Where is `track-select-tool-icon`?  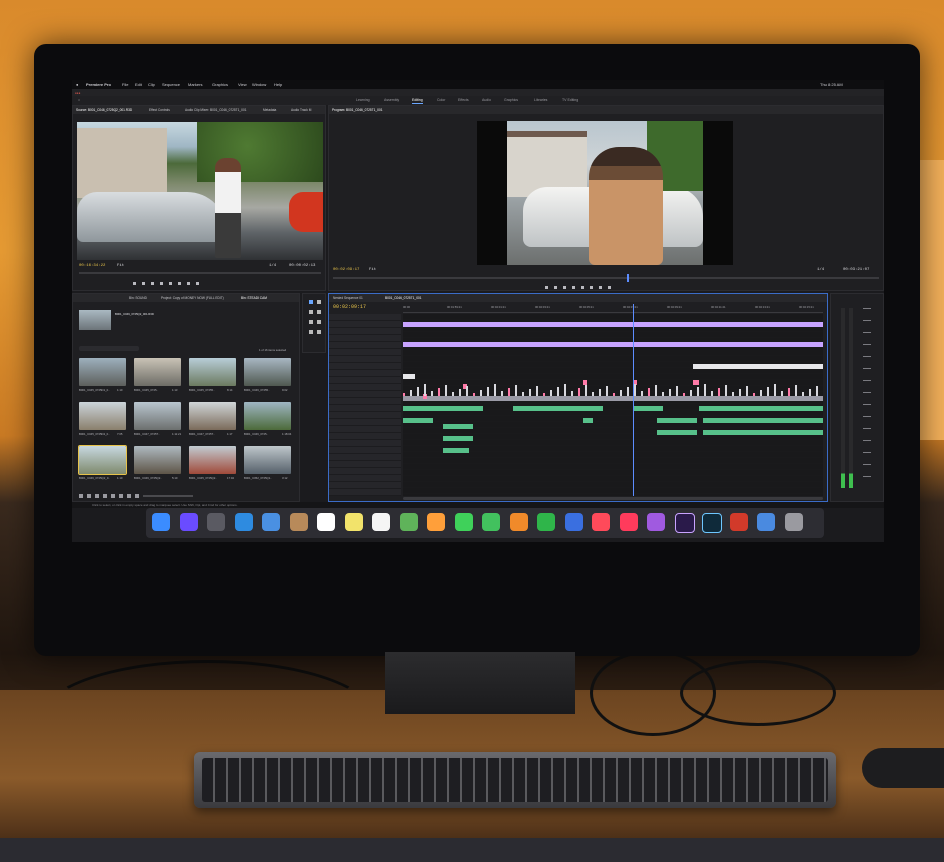
track-select-tool-icon is located at coordinates (319, 302).